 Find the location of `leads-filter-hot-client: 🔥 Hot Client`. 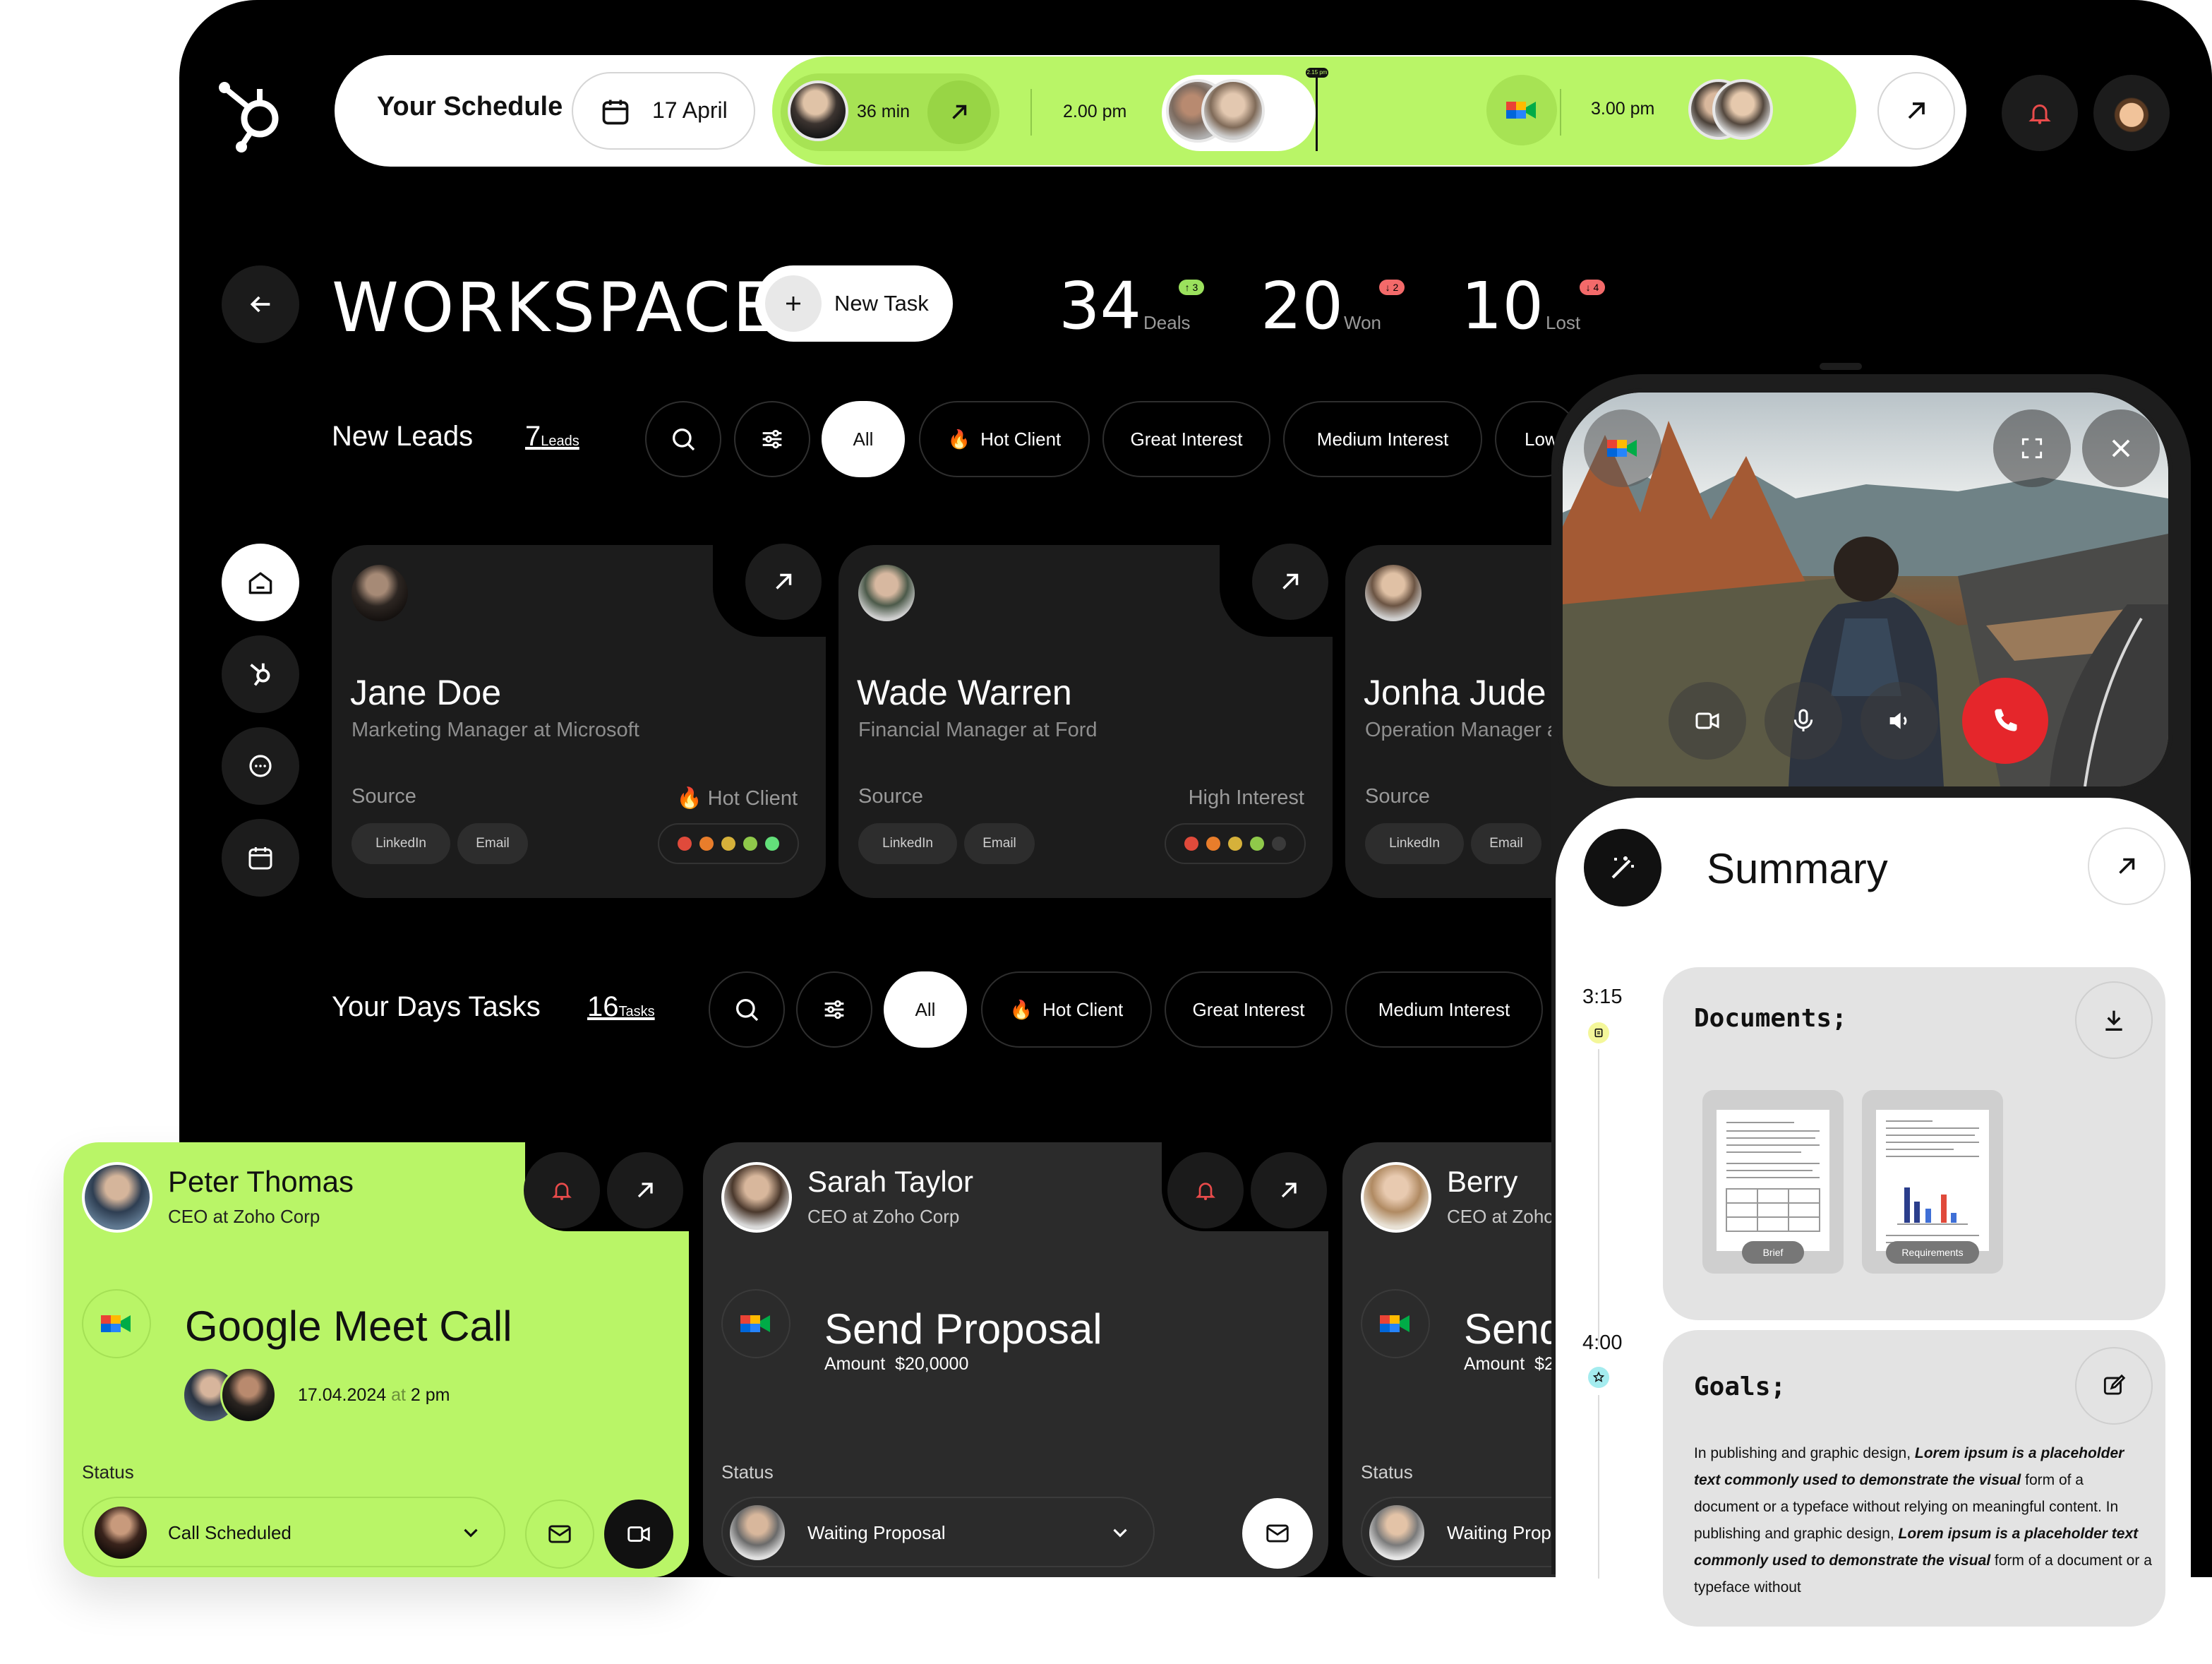

leads-filter-hot-client: 🔥 Hot Client is located at coordinates (1004, 439).